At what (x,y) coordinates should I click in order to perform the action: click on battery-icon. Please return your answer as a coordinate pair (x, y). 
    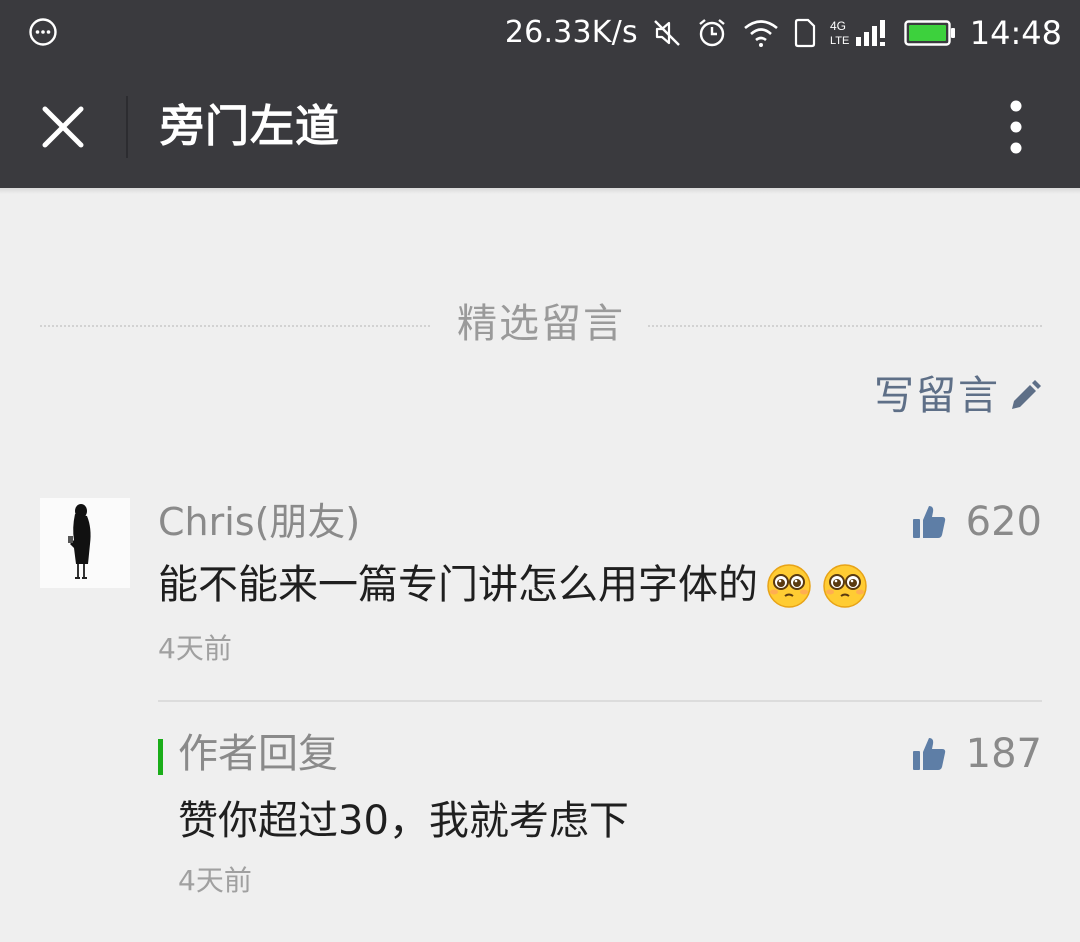
    Looking at the image, I should click on (929, 33).